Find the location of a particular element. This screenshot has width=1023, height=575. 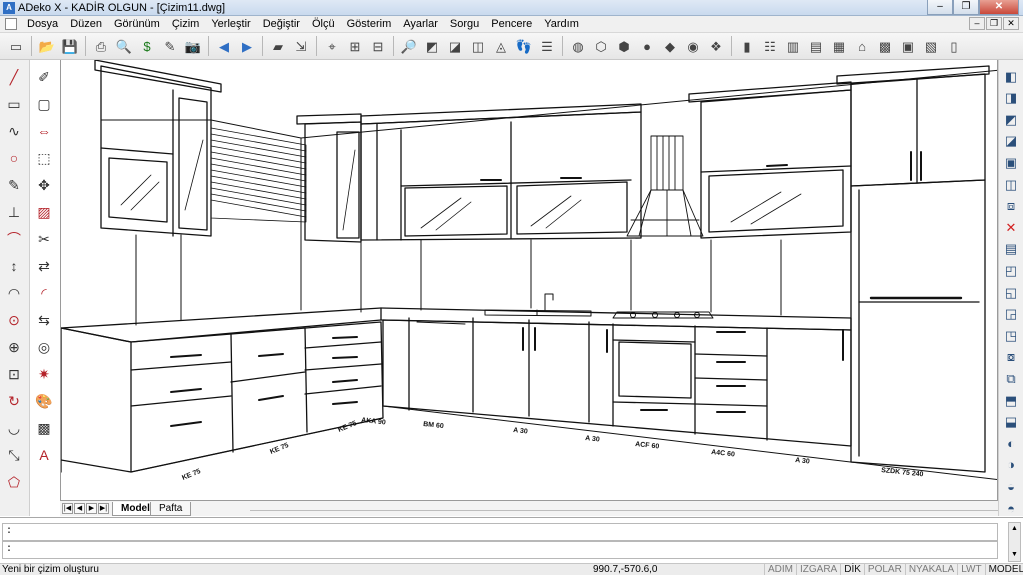

cube17-icon: ◑ is located at coordinates (1011, 465).